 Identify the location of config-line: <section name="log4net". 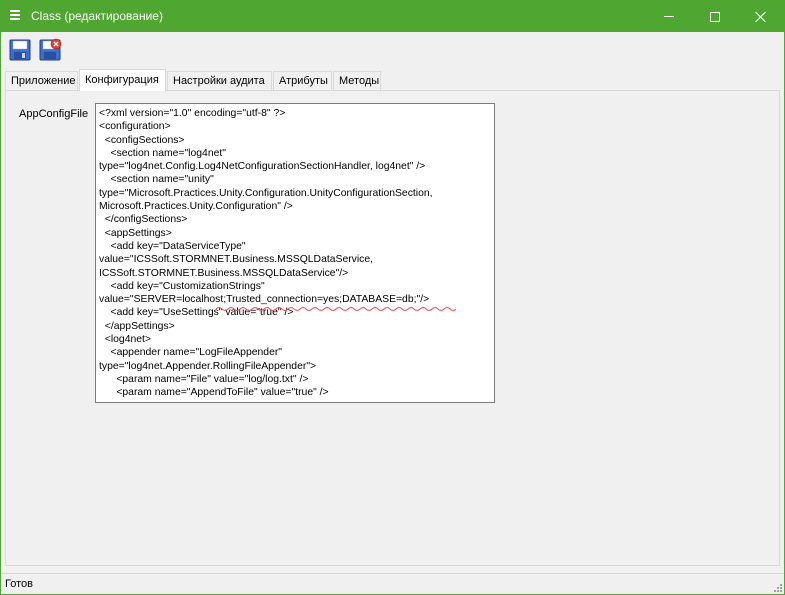
(162, 153).